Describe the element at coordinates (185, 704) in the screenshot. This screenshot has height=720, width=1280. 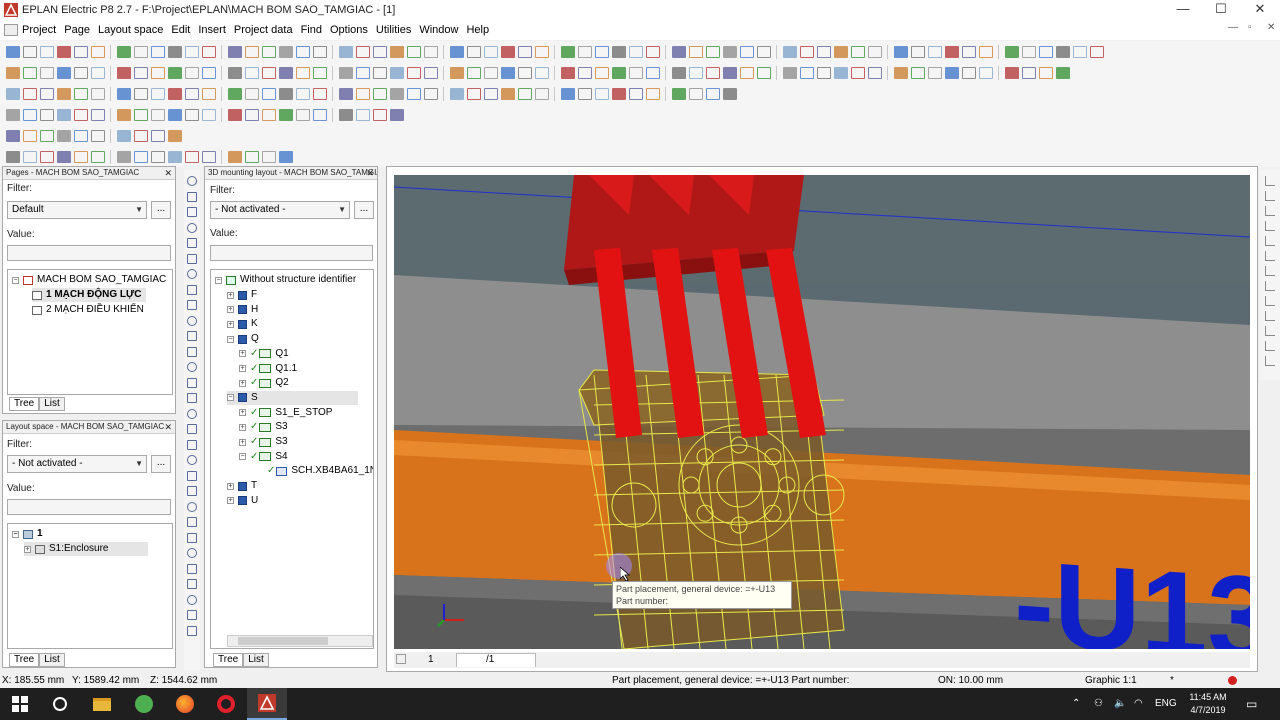
I see `firefox-icon` at that location.